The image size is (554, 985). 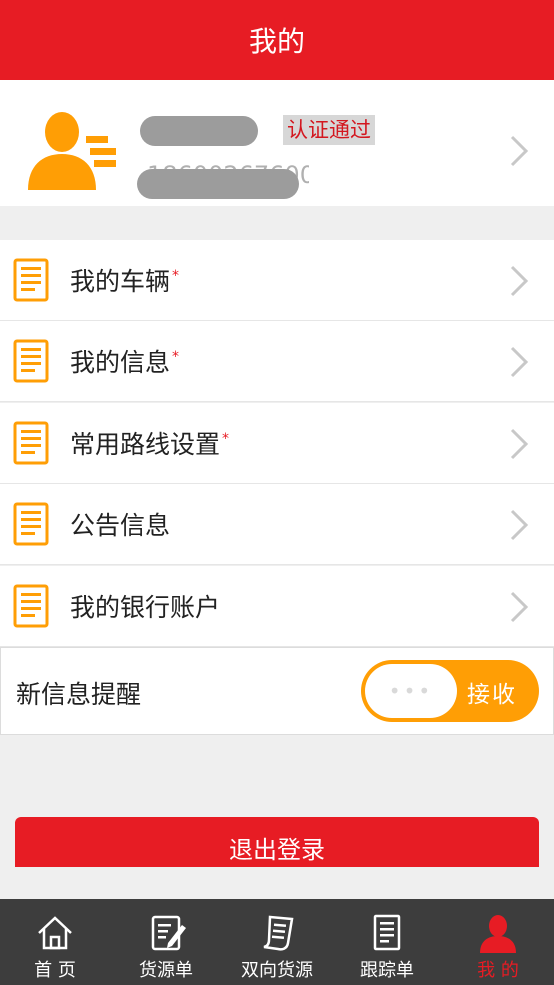 What do you see at coordinates (145, 444) in the screenshot?
I see `menu-item-label: 常用路线设置` at bounding box center [145, 444].